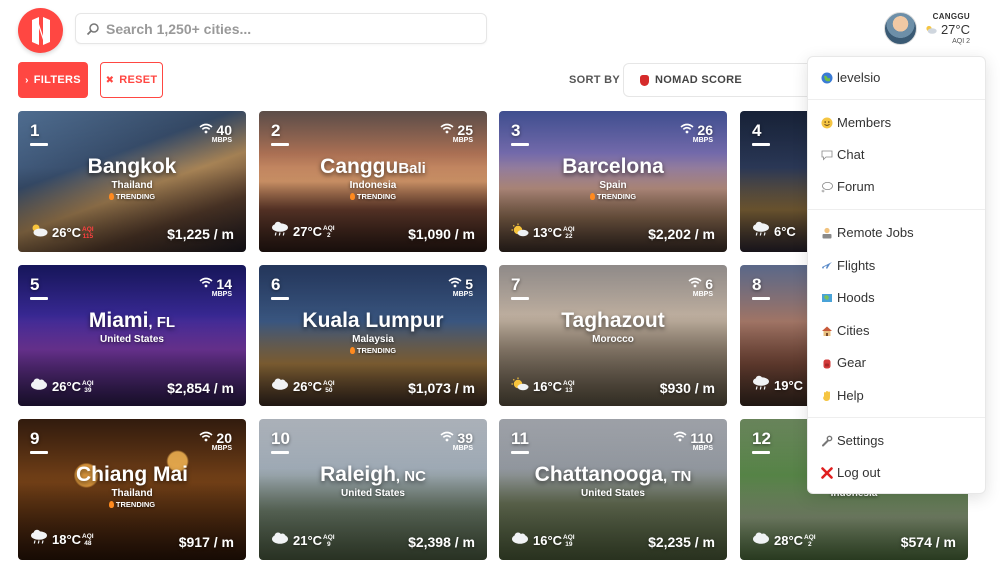 The image size is (1000, 567). What do you see at coordinates (613, 320) in the screenshot?
I see `card-city-name: Taghazout` at bounding box center [613, 320].